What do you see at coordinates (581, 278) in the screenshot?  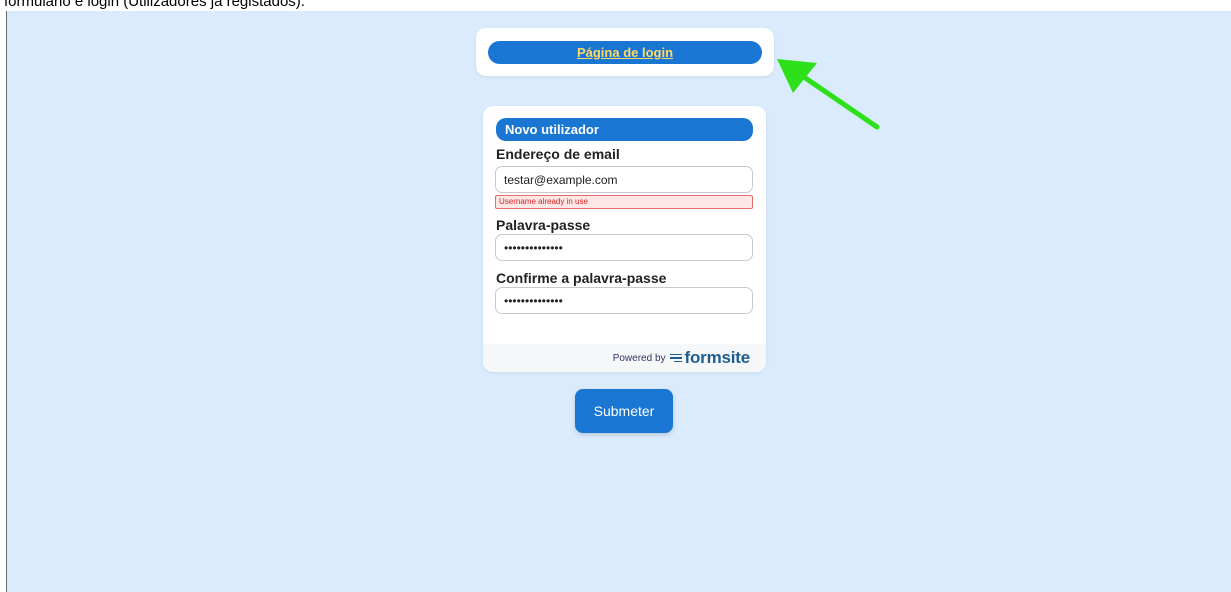 I see `confirm-password-label: Confirme a palavra-passe` at bounding box center [581, 278].